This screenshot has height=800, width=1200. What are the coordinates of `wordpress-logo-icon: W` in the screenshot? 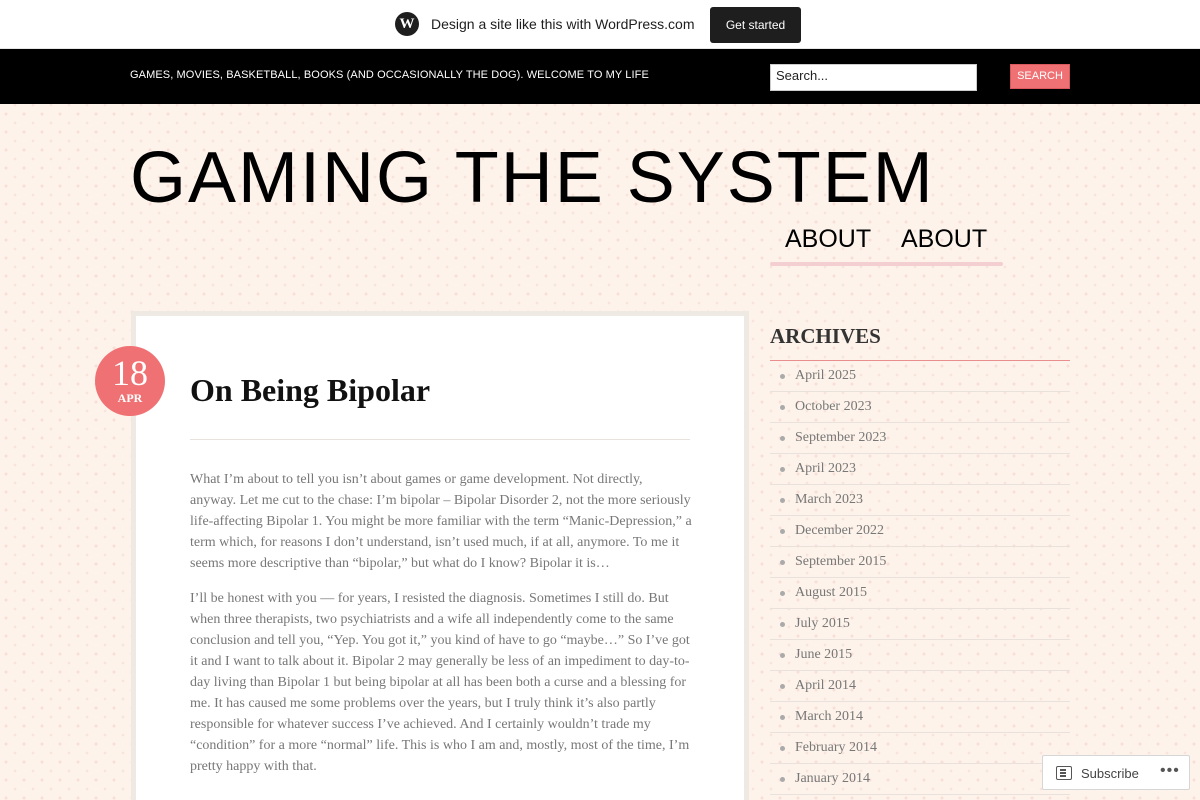 It's located at (407, 24).